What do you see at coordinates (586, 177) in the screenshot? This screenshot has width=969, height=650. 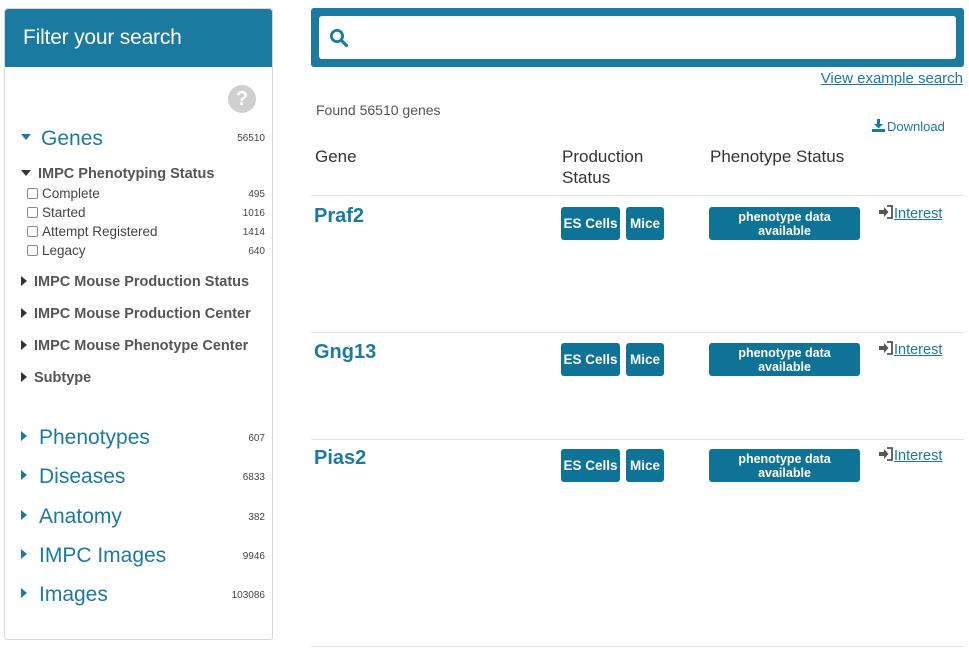 I see `column-header-production-line2: Status` at bounding box center [586, 177].